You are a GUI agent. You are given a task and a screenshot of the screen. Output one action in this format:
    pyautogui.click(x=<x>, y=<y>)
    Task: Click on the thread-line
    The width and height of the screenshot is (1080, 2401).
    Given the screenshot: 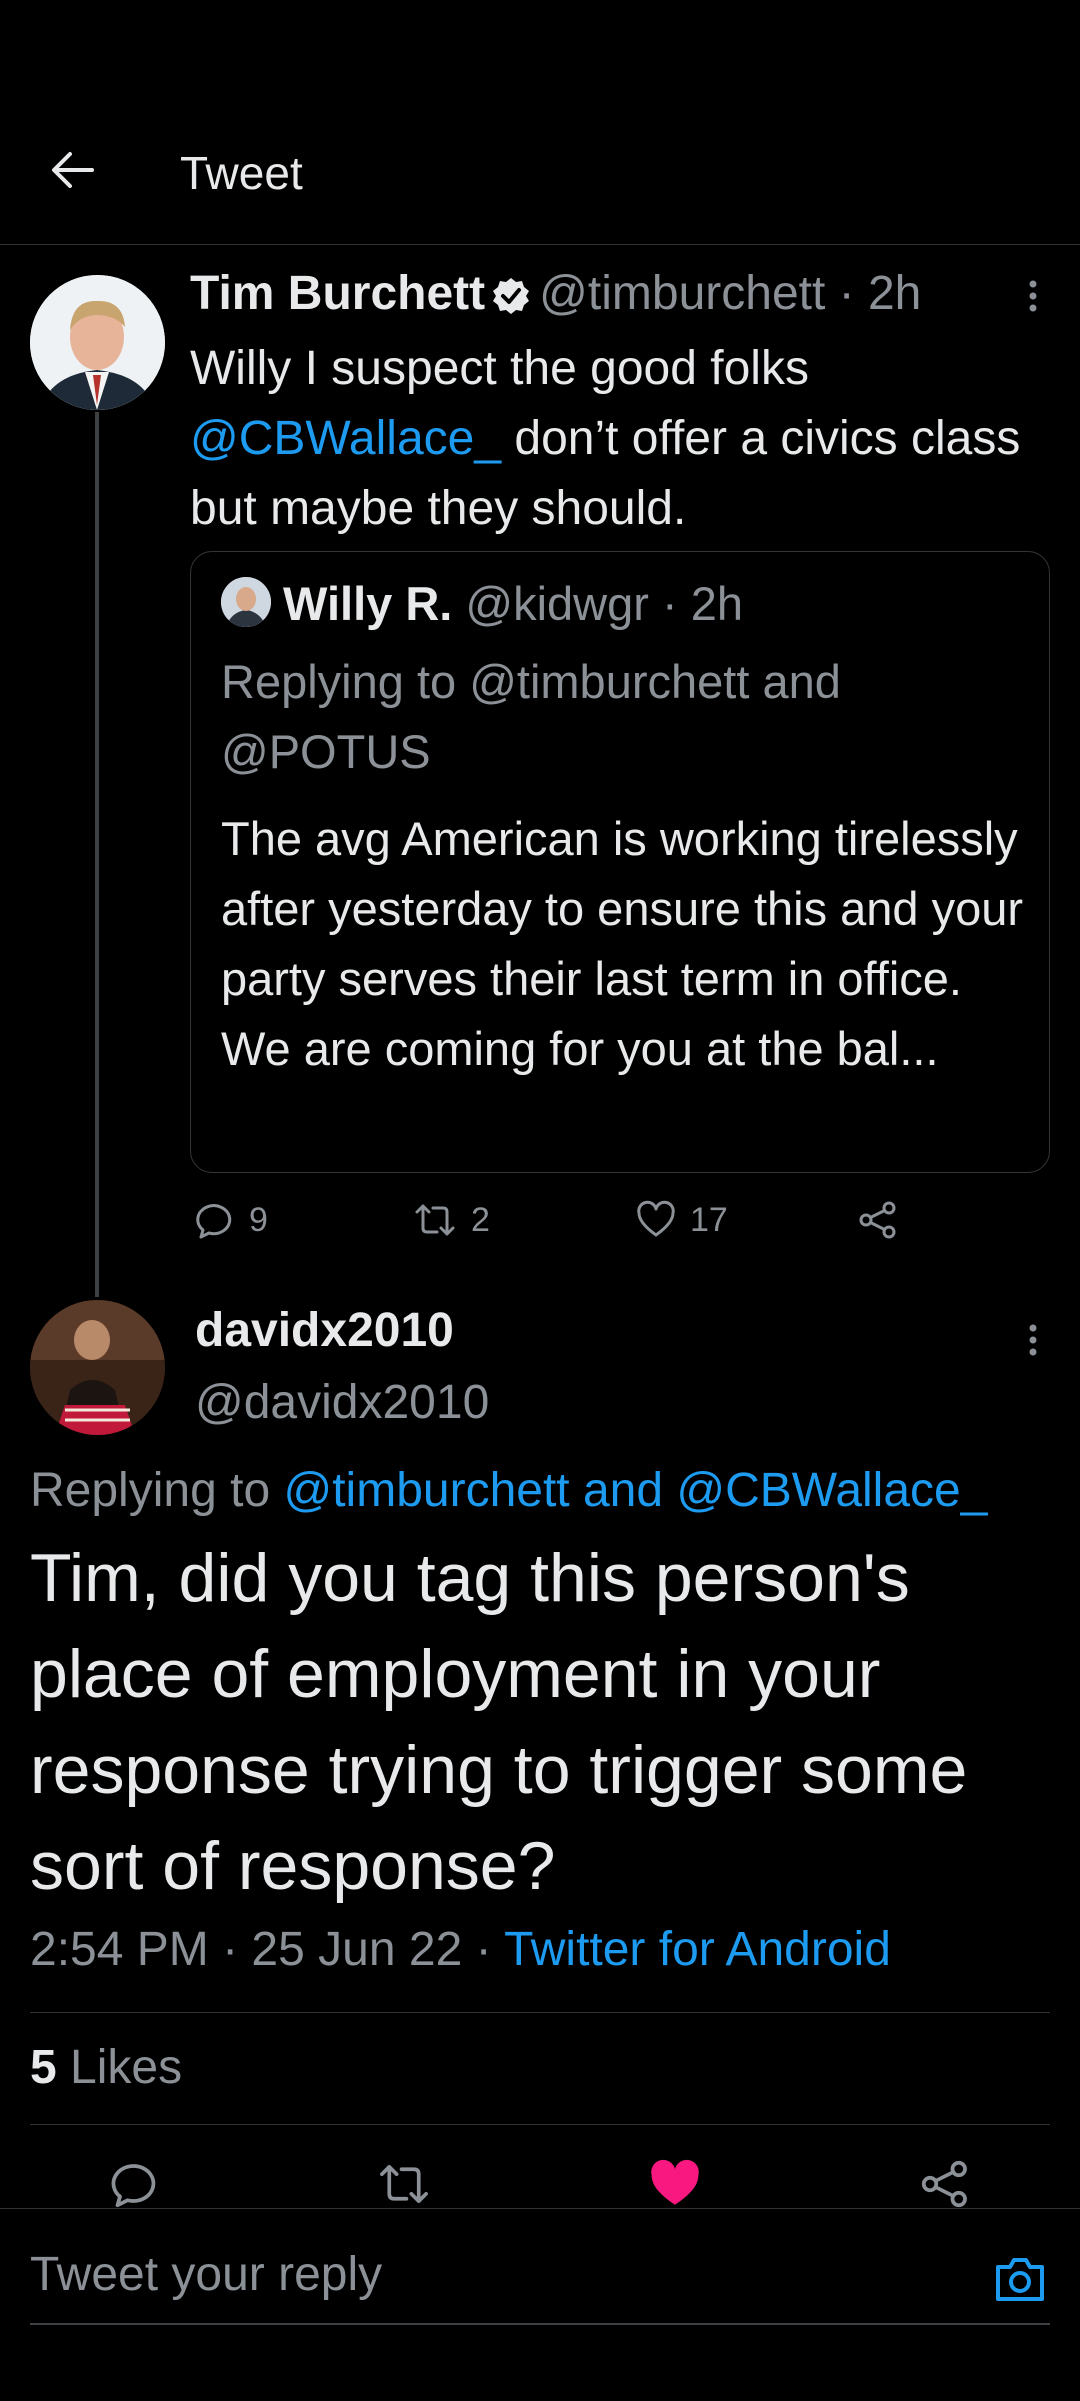 What is the action you would take?
    pyautogui.click(x=97, y=854)
    